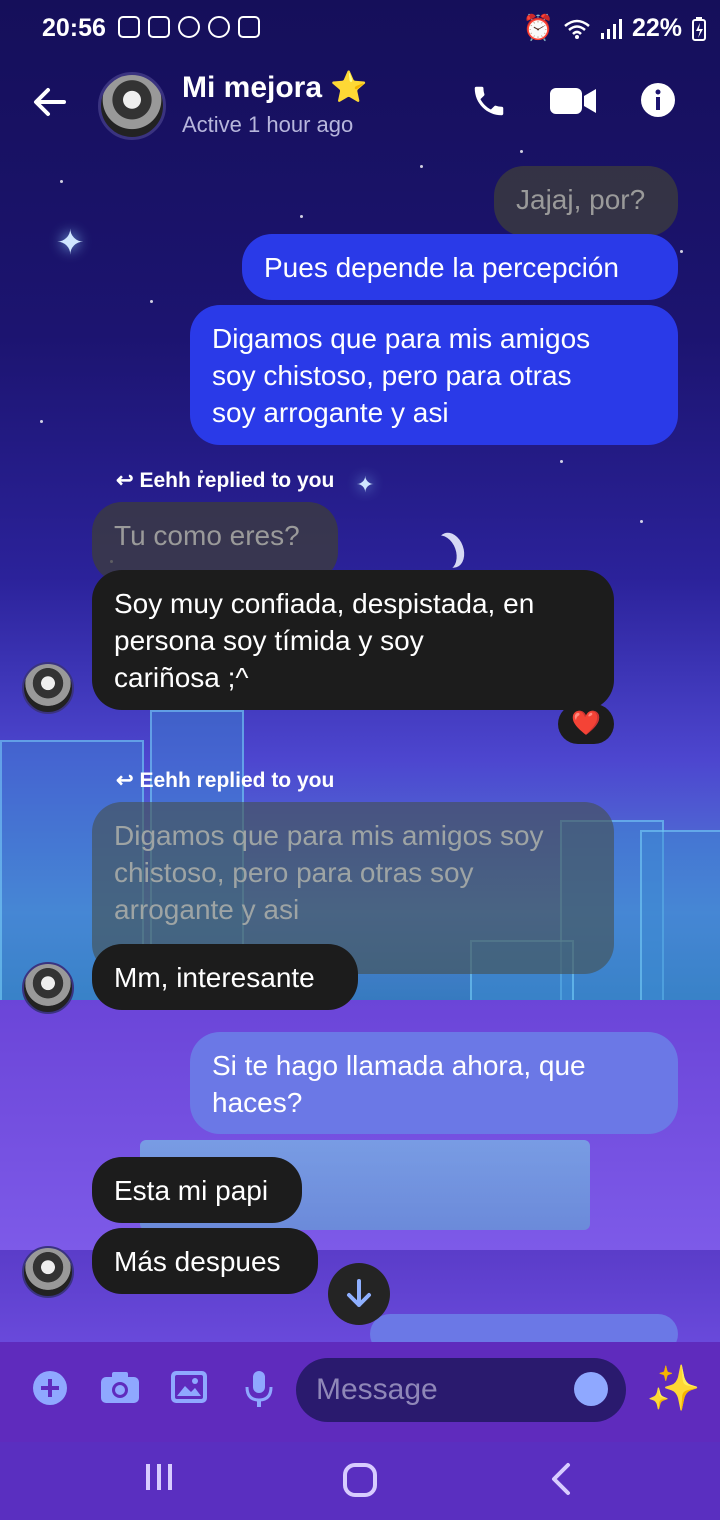  What do you see at coordinates (360, 1483) in the screenshot?
I see `home-icon` at bounding box center [360, 1483].